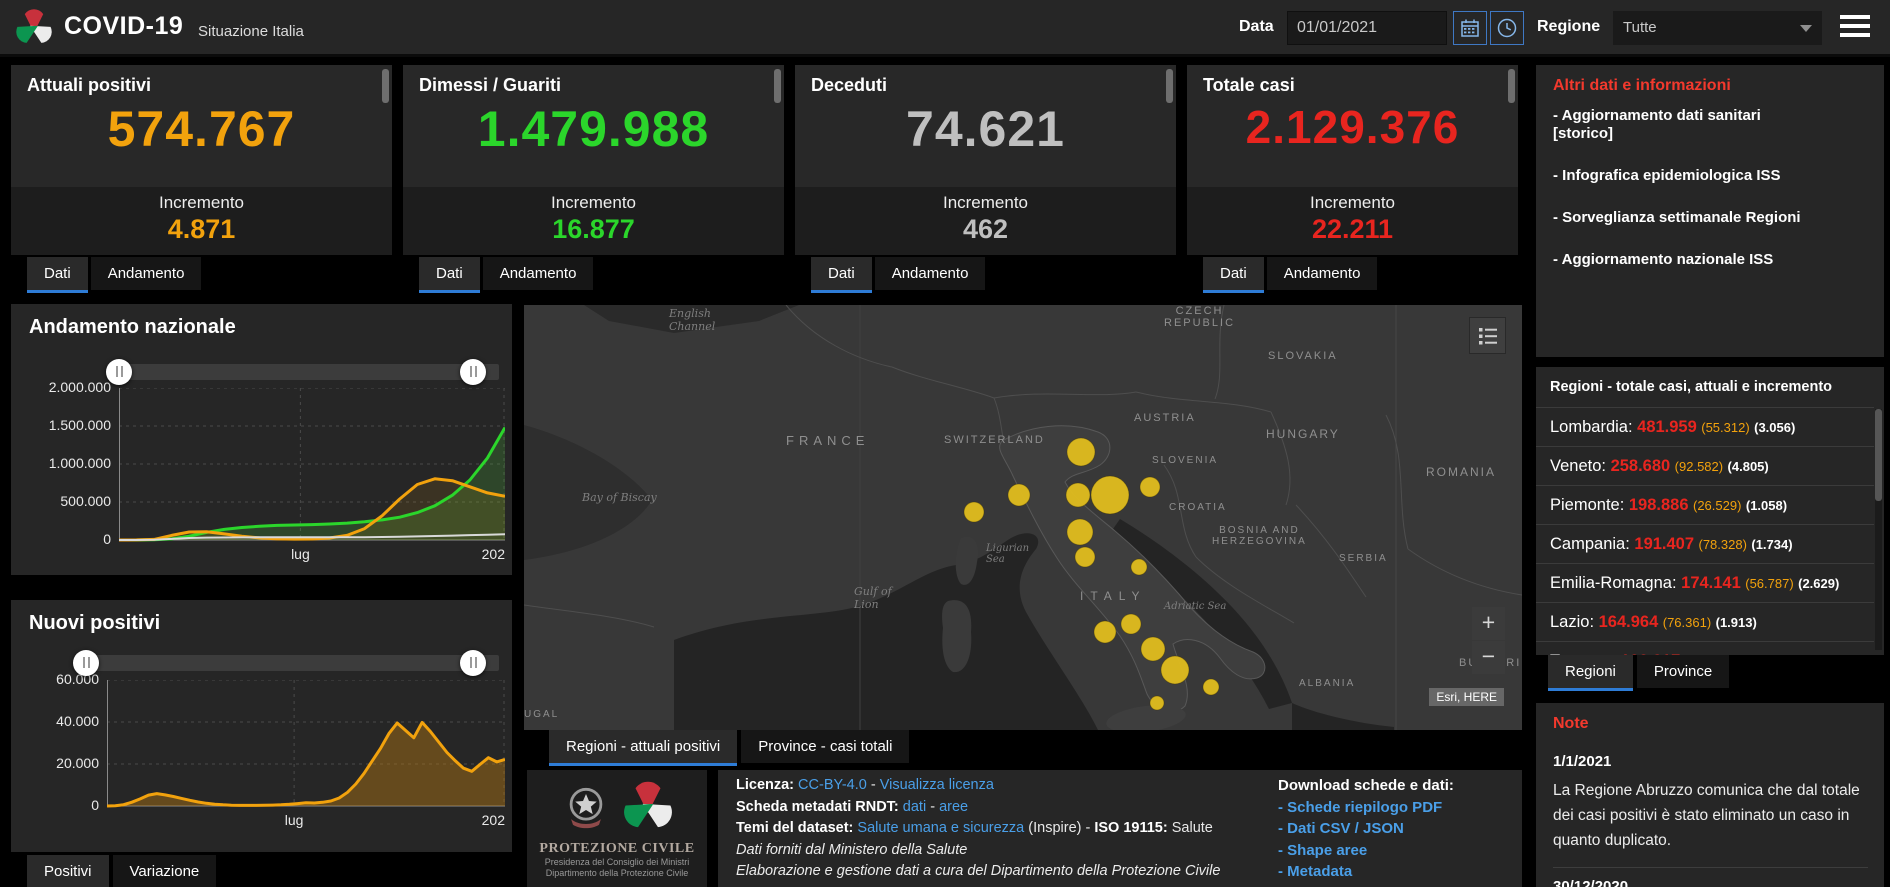 Image resolution: width=1890 pixels, height=887 pixels. I want to click on zoom-out-button: −, so click(1488, 657).